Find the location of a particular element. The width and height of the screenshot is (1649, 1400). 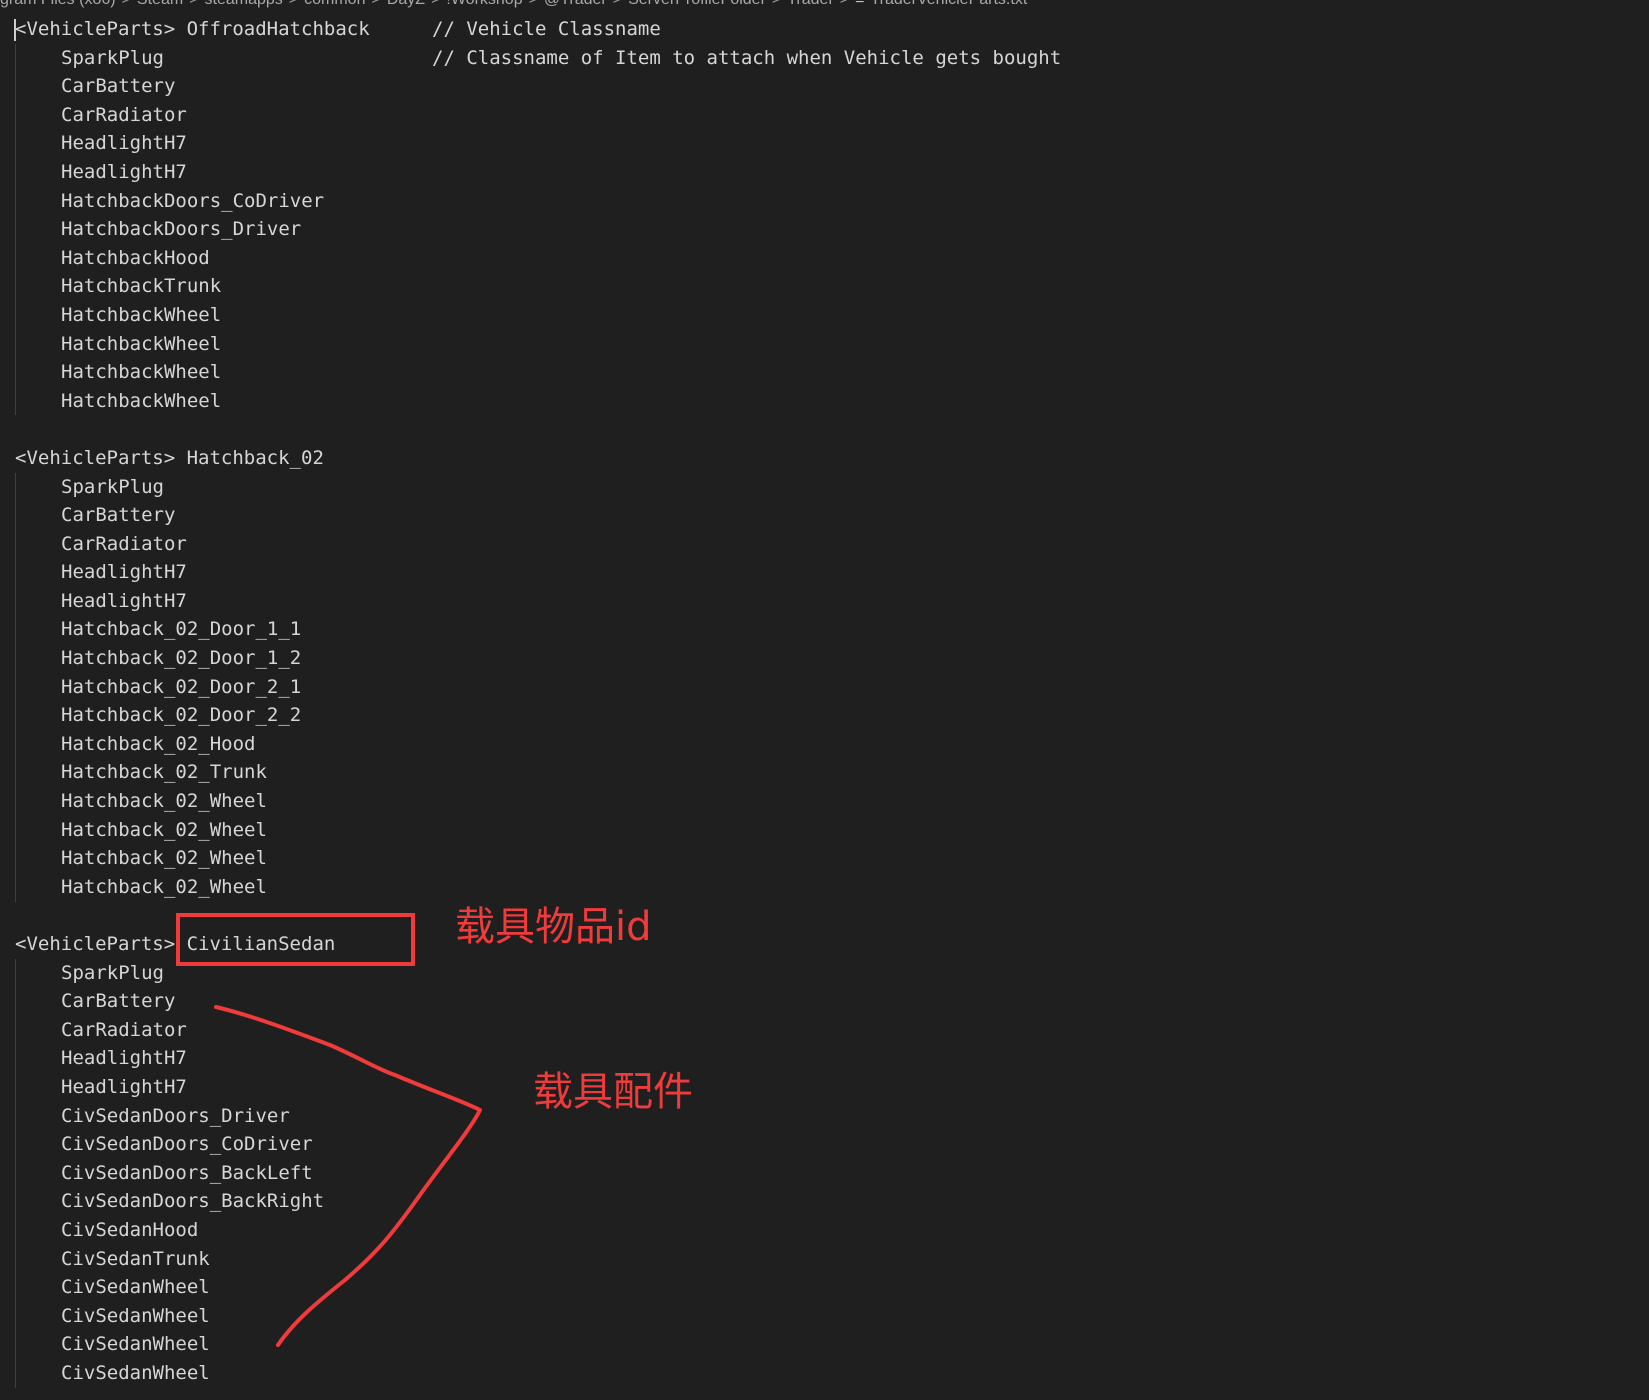

code-line: HatchbackTrunk is located at coordinates (824, 286).